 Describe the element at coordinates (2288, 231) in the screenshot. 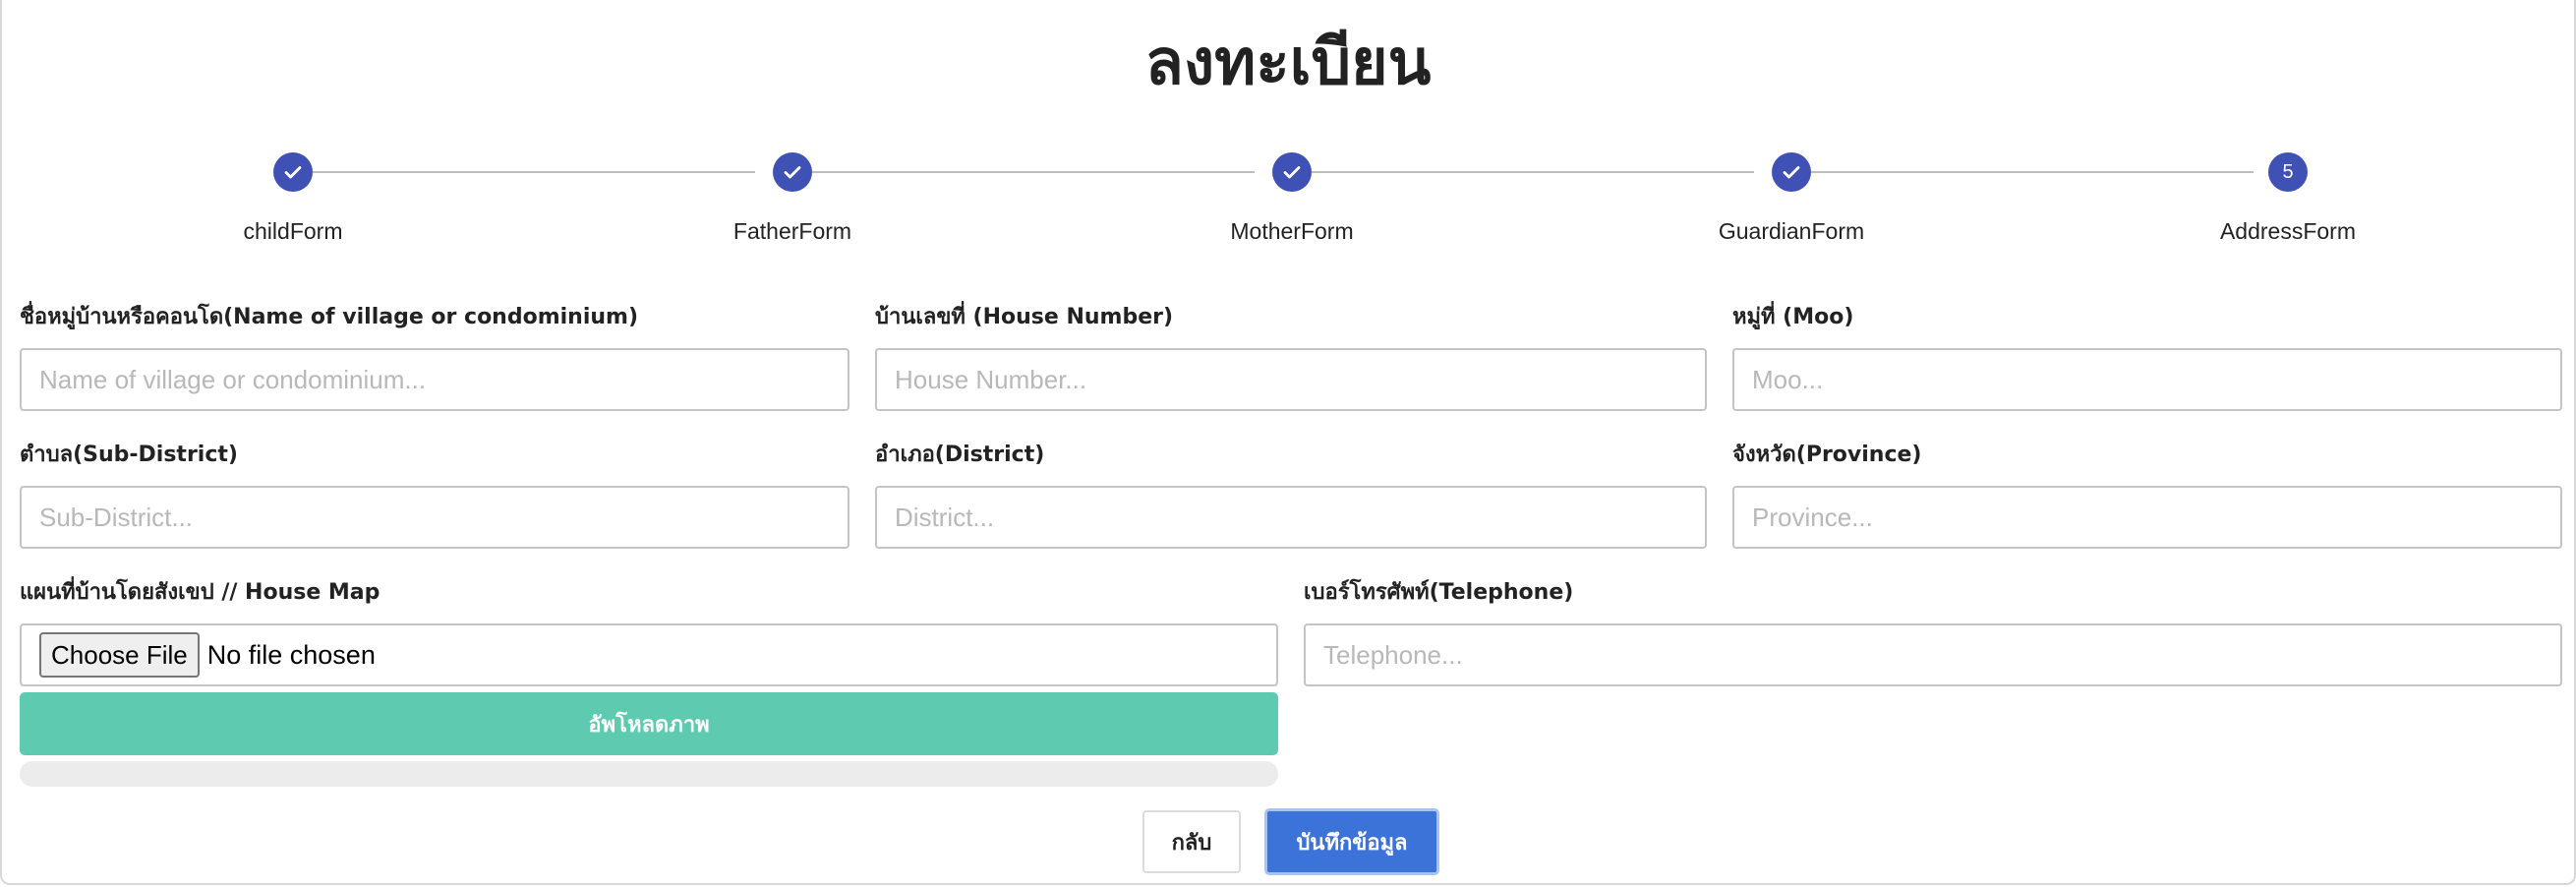

I see `step-label-address: AddressForm` at that location.